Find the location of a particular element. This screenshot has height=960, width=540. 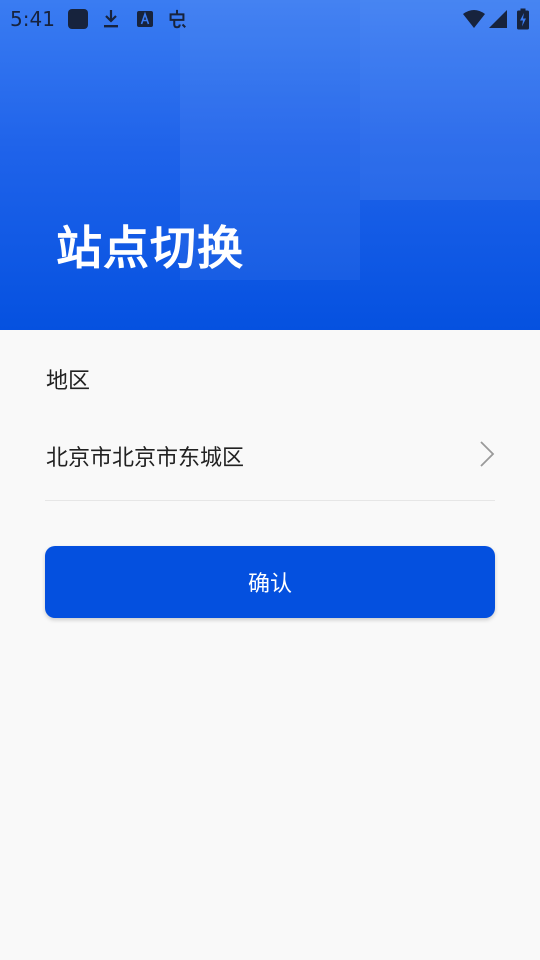

region-value: 北京市北京市东城区 is located at coordinates (145, 458).